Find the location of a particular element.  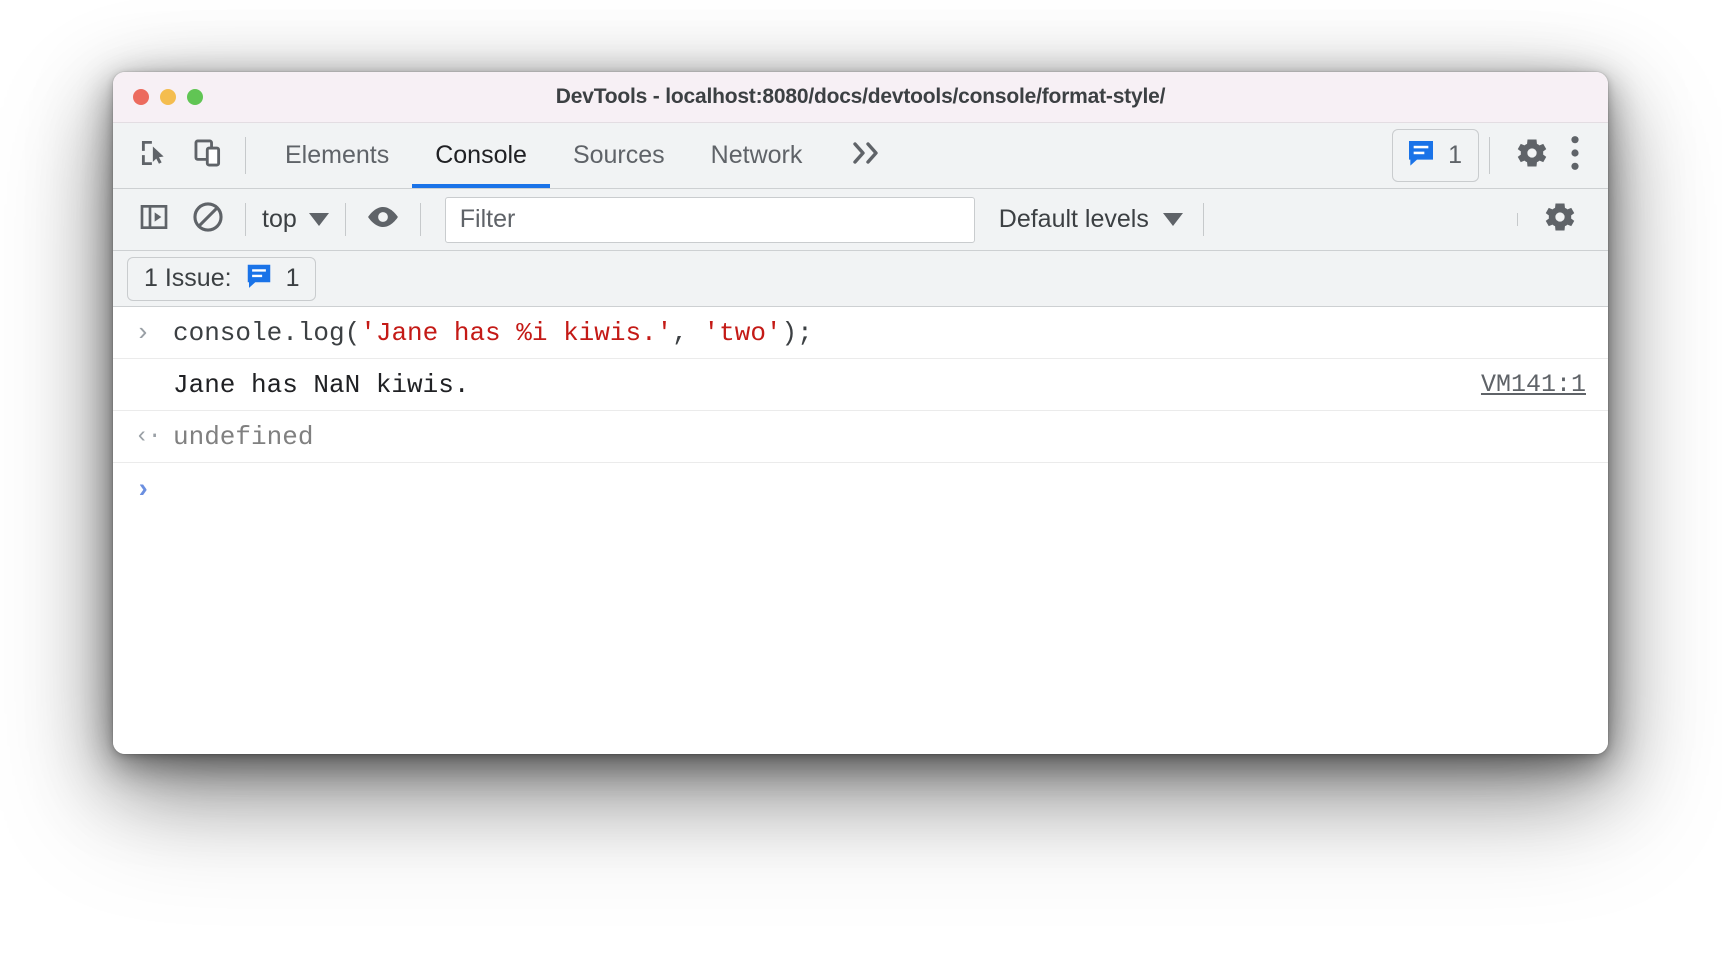

clear-console-icon is located at coordinates (208, 219).